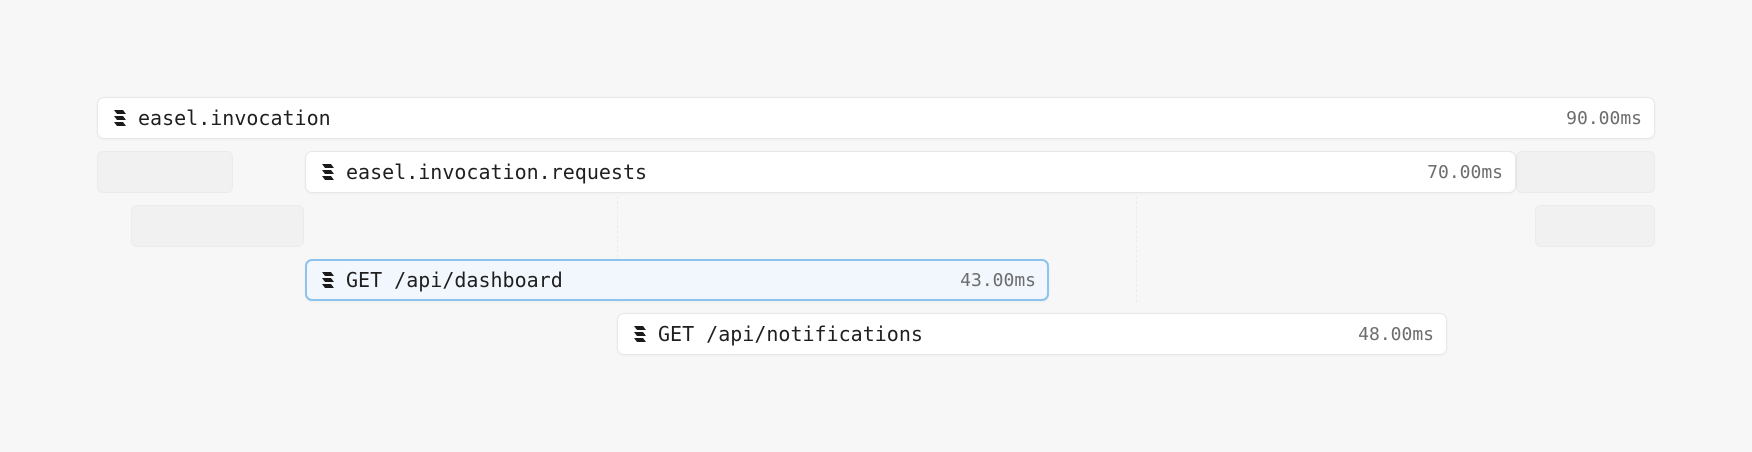 Image resolution: width=1752 pixels, height=452 pixels. I want to click on span-name: easel.invocation, so click(234, 118).